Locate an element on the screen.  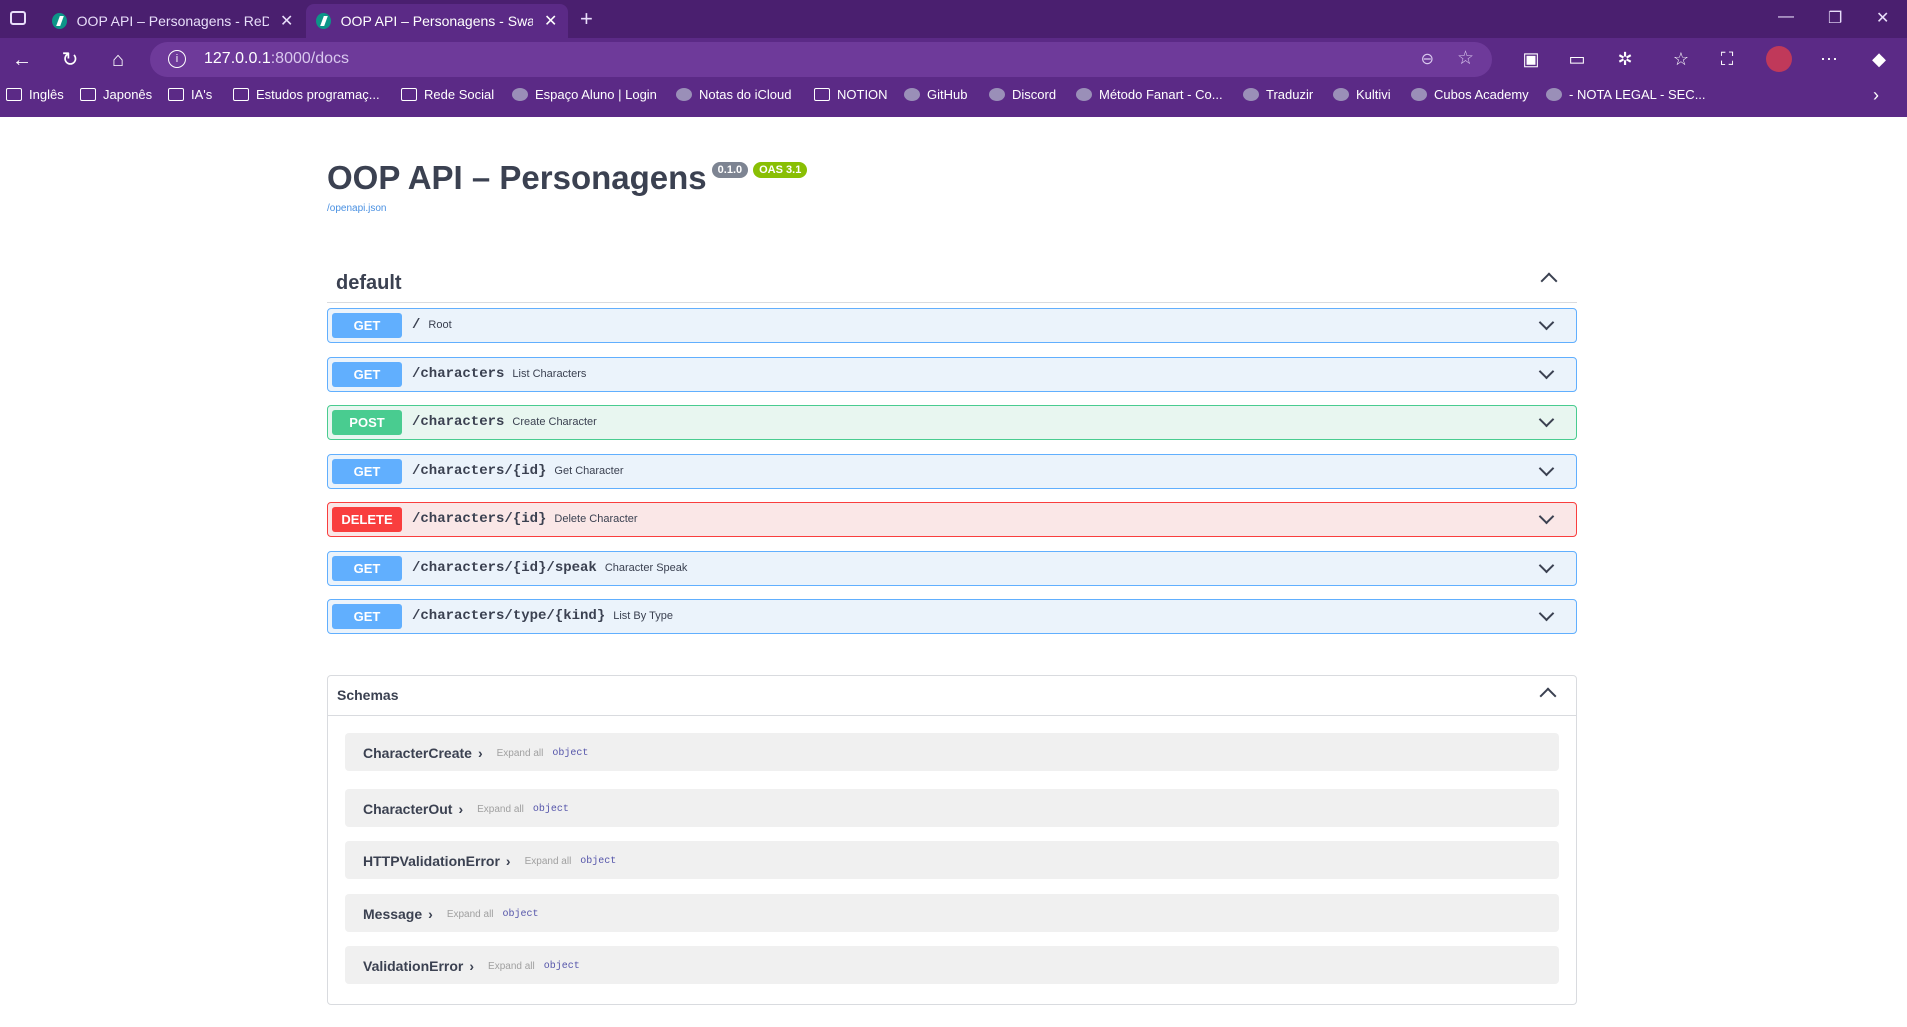
home-icon is located at coordinates (822, 94).